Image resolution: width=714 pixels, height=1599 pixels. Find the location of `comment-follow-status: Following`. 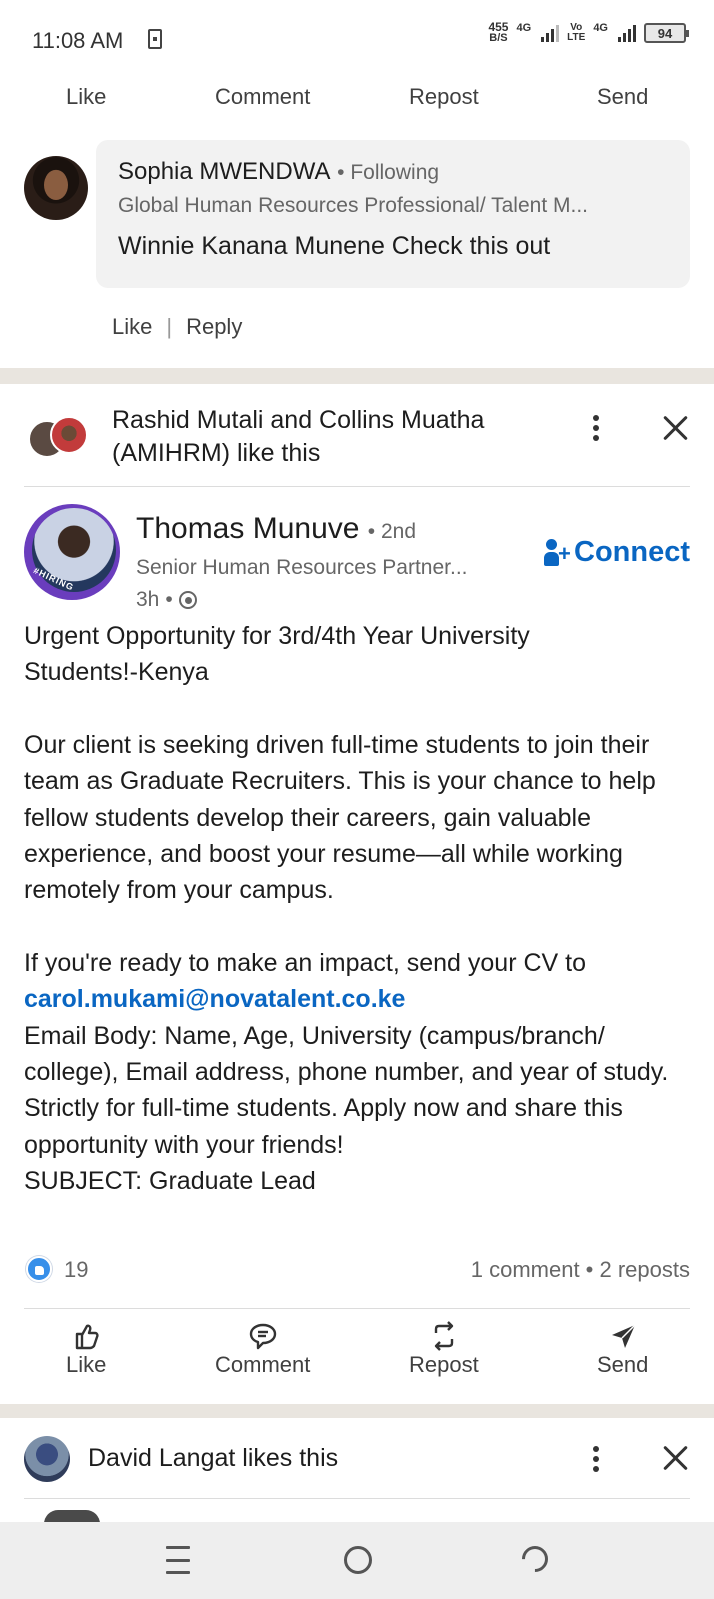

comment-follow-status: Following is located at coordinates (395, 172).